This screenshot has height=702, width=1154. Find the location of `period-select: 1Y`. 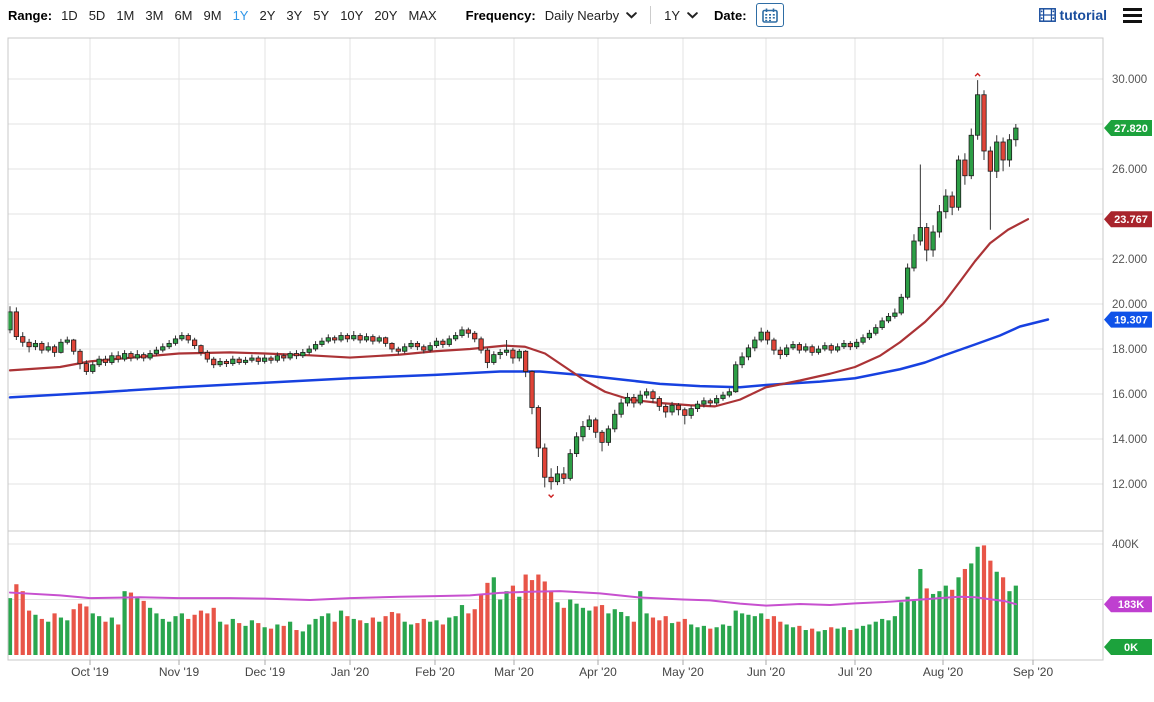

period-select: 1Y is located at coordinates (681, 15).